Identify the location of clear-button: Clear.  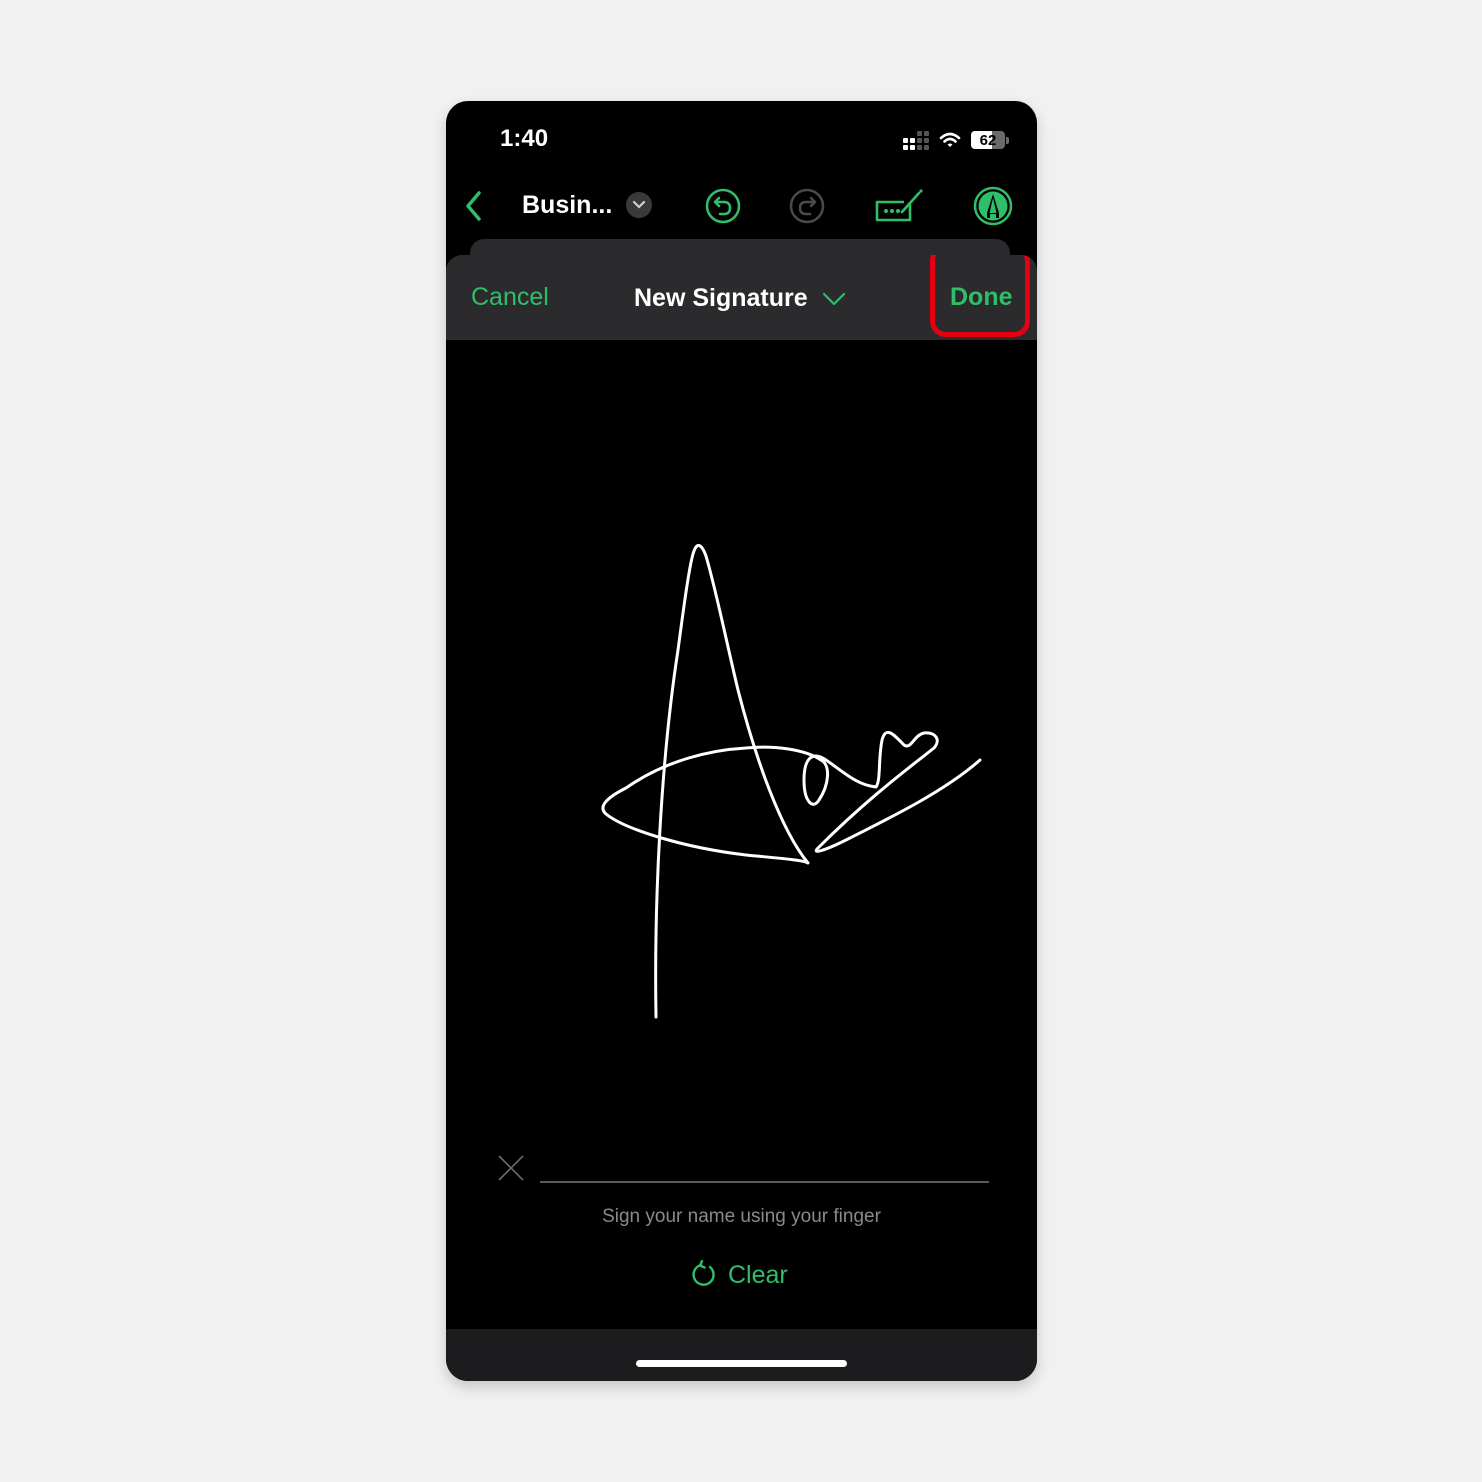
(740, 1275).